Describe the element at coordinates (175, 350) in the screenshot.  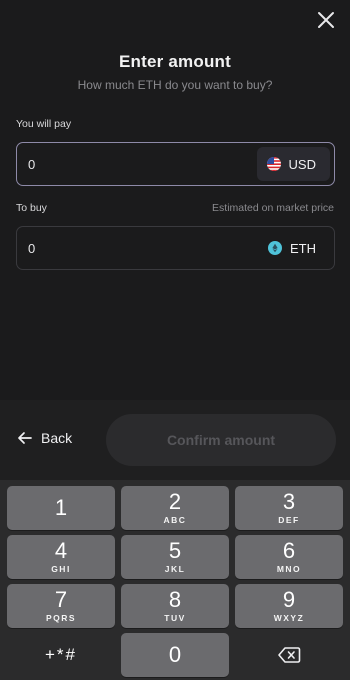
I see `content-spacer` at that location.